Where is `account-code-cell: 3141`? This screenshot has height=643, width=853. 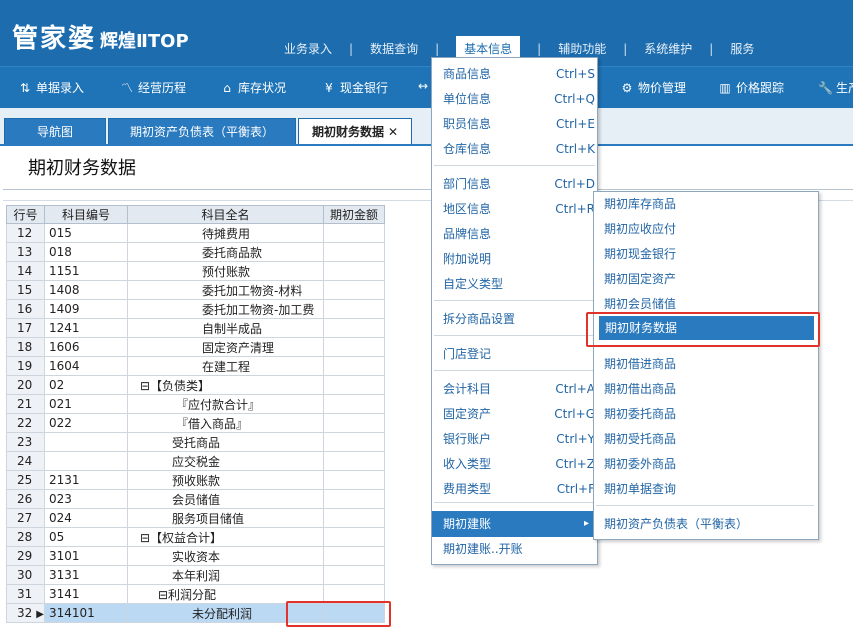 account-code-cell: 3141 is located at coordinates (86, 594).